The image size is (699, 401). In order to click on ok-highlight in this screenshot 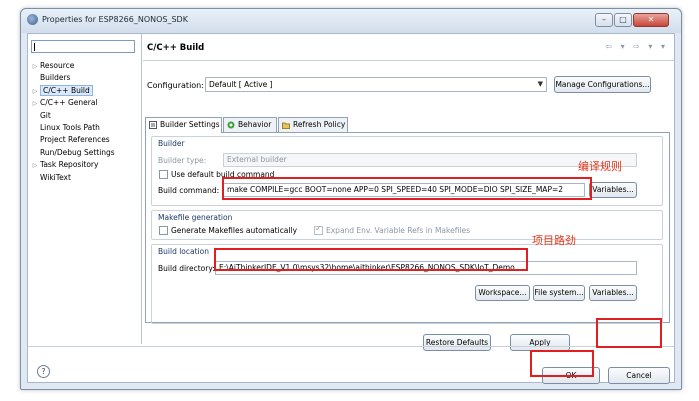, I will do `click(562, 363)`.